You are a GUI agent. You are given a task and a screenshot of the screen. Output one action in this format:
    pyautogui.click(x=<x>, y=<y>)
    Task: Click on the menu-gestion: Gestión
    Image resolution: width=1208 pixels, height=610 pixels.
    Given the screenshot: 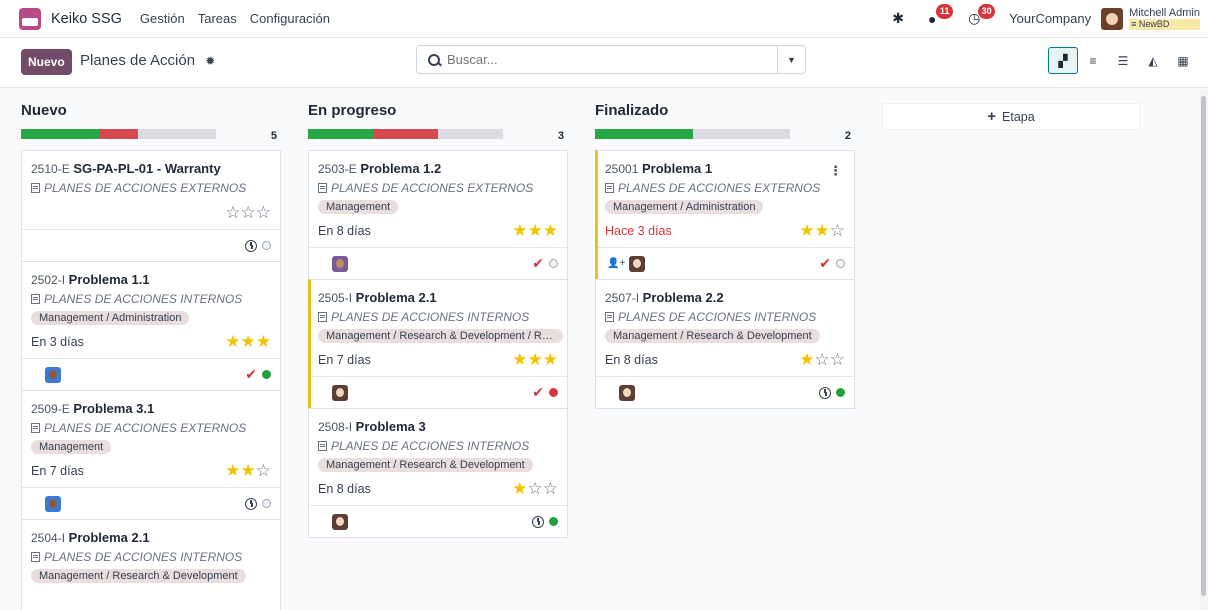 What is the action you would take?
    pyautogui.click(x=162, y=18)
    